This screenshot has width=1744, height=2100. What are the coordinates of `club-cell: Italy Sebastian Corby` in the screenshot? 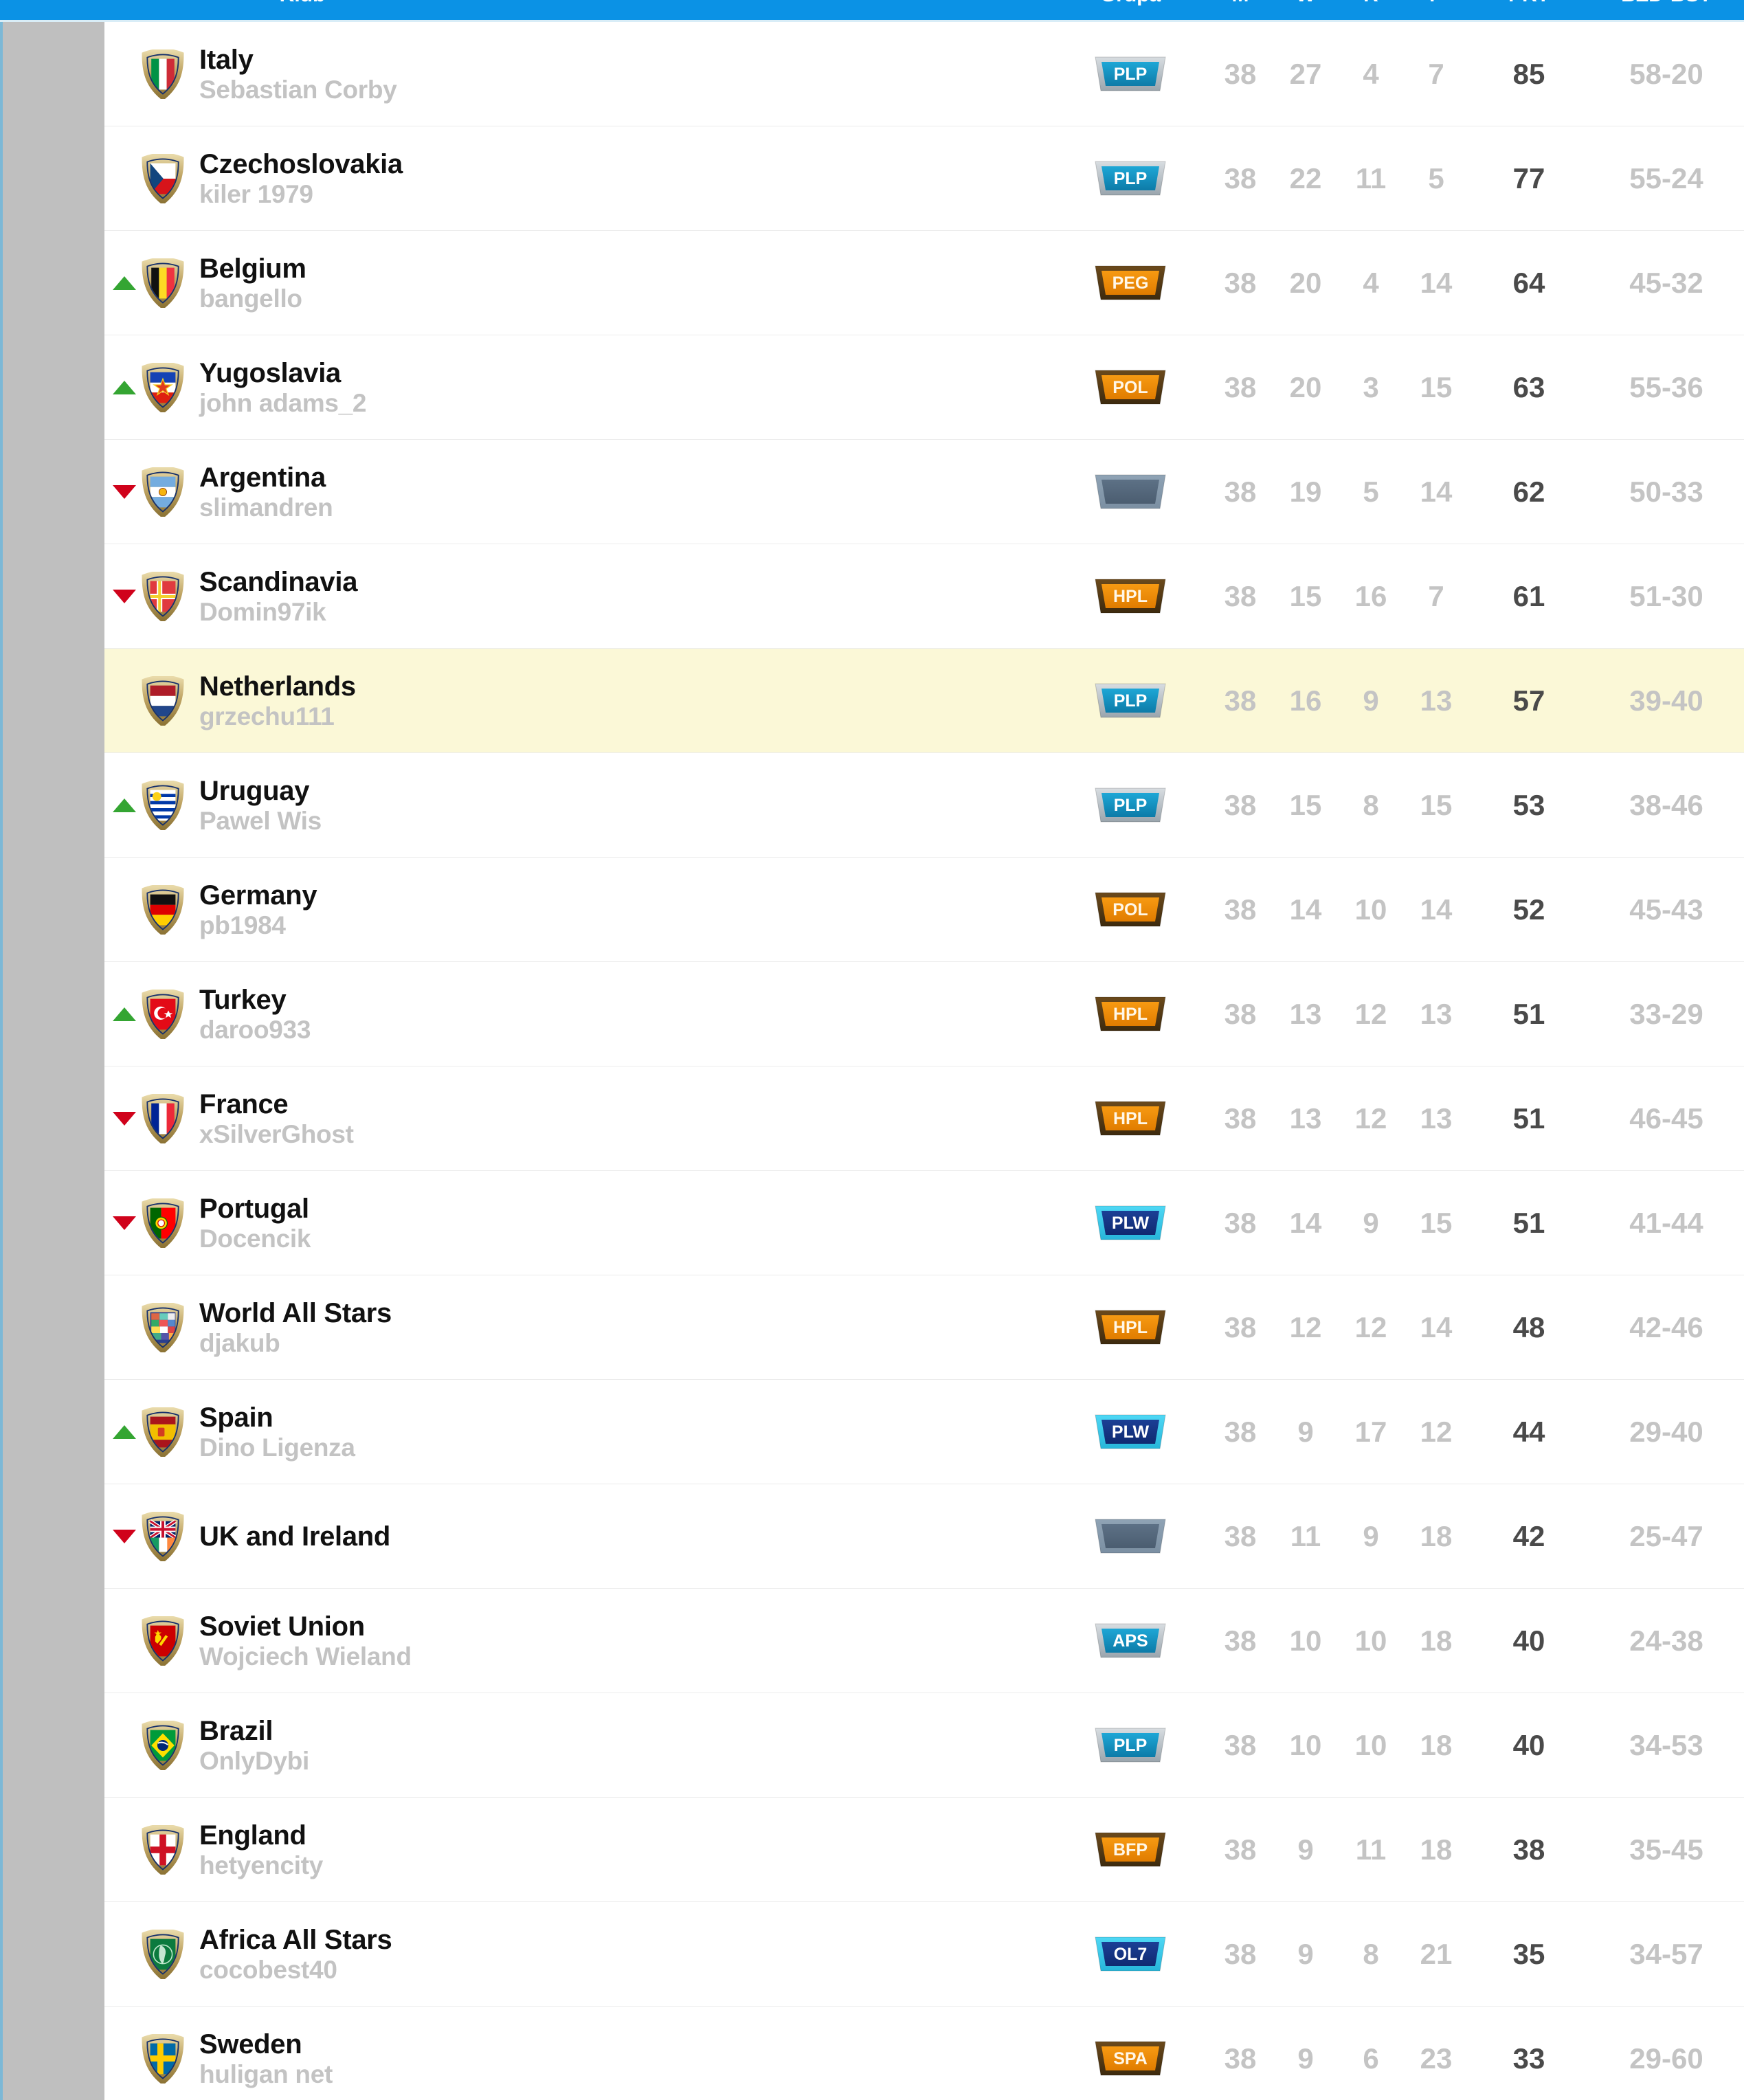 It's located at (594, 74).